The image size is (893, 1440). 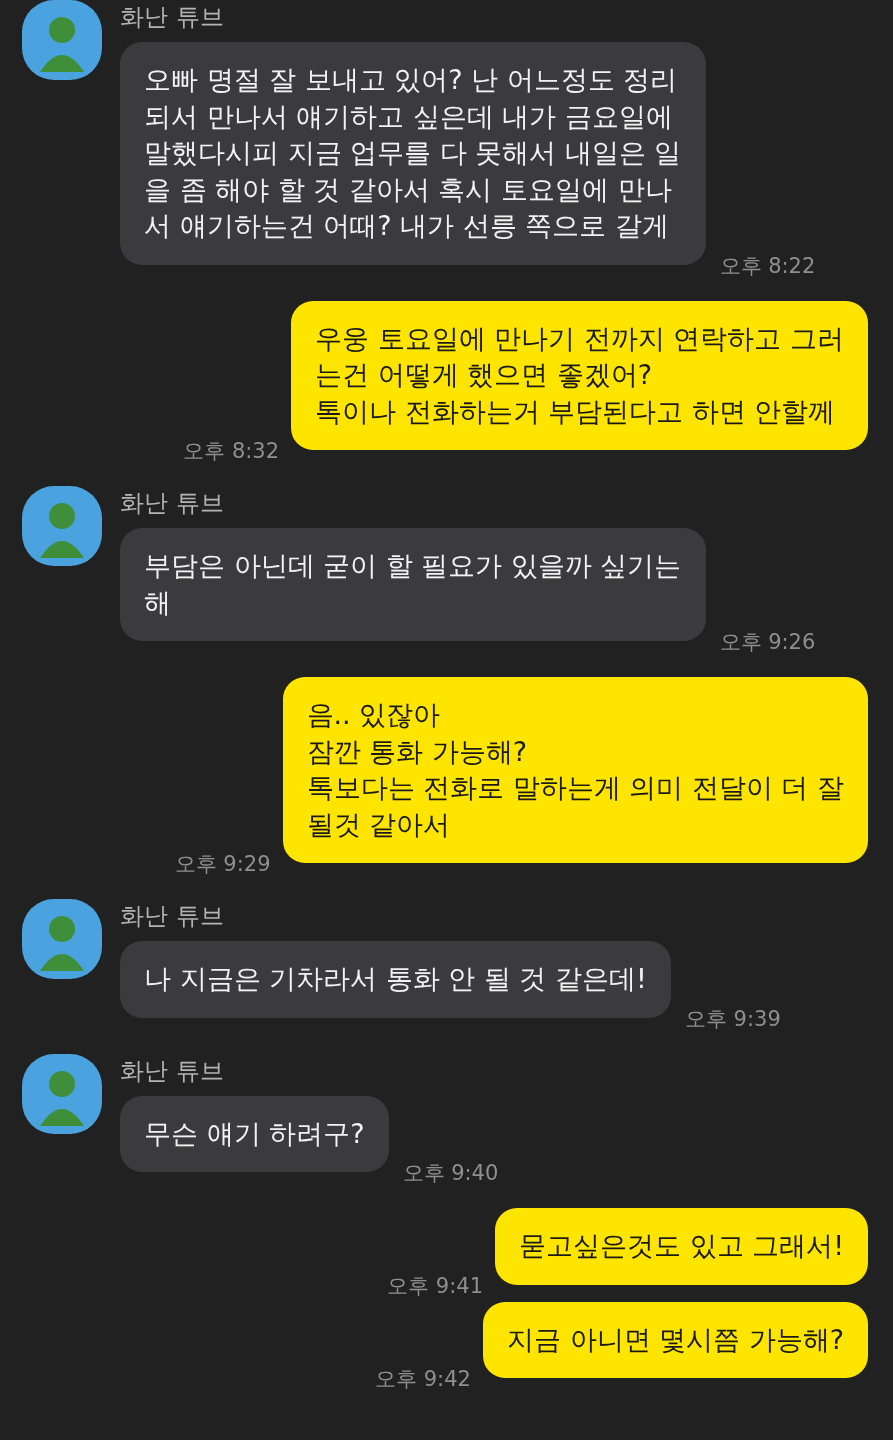 I want to click on message-bubble: 오빠 명절 잘 보내고 있어? 난 어느정도 정리 되서 만나서 얘기하고 싶은데 내가 금요일에 말했다시피 지금 업무를 다 못해서 내일은 일 을 좀 해야 할 것 같아서 혹시 토요일에 만나 서 얘기하는건 어때? 내가 선릉 쪽으로 갈게, so click(x=413, y=153).